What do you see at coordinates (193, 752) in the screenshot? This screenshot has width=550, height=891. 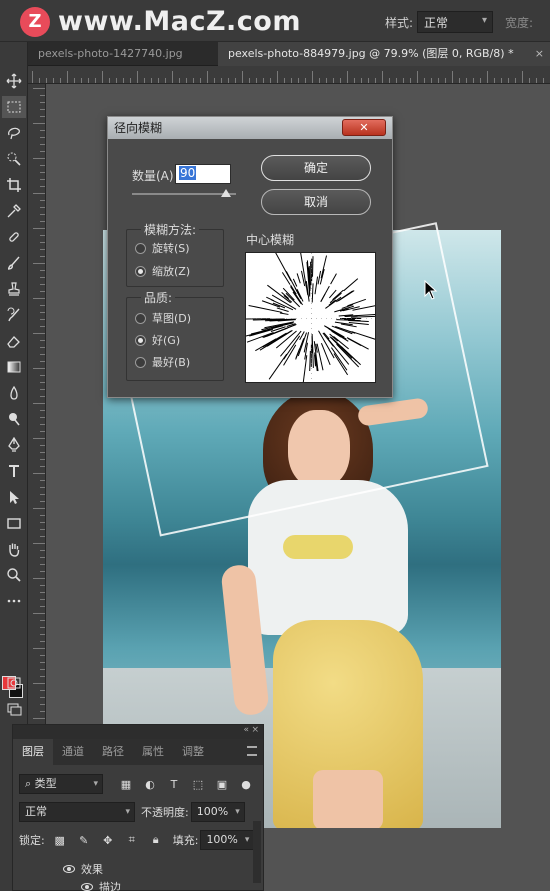 I see `tab-adjustments: 调整` at bounding box center [193, 752].